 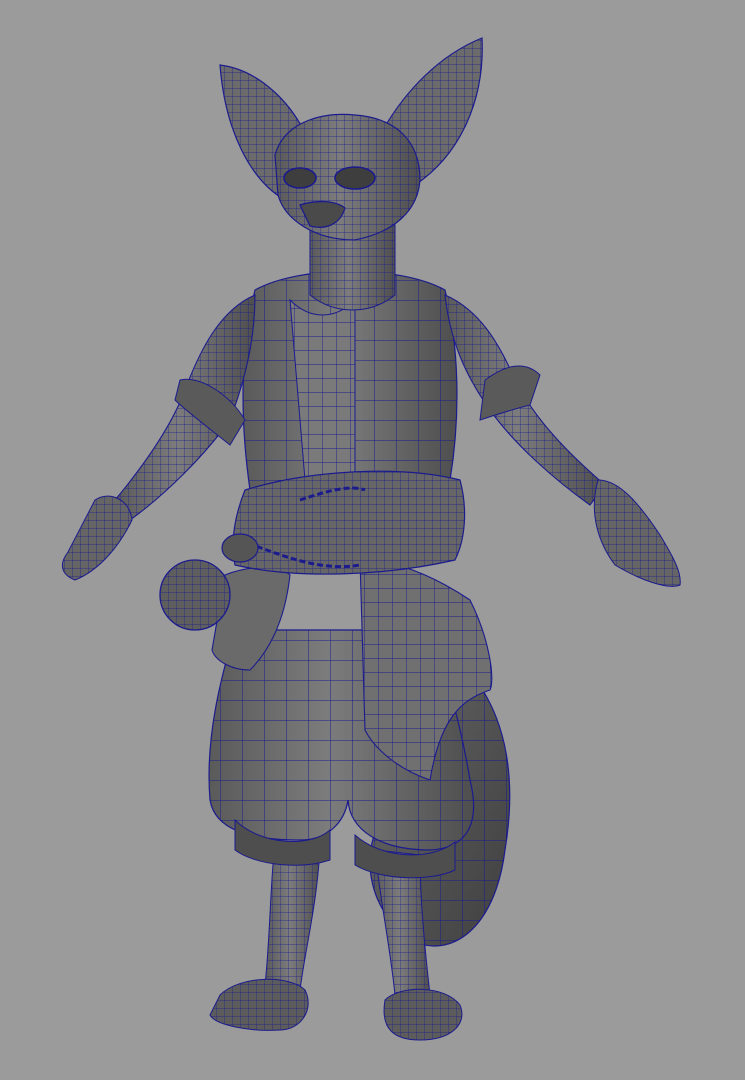 What do you see at coordinates (158, 437) in the screenshot?
I see `left-arm-mesh` at bounding box center [158, 437].